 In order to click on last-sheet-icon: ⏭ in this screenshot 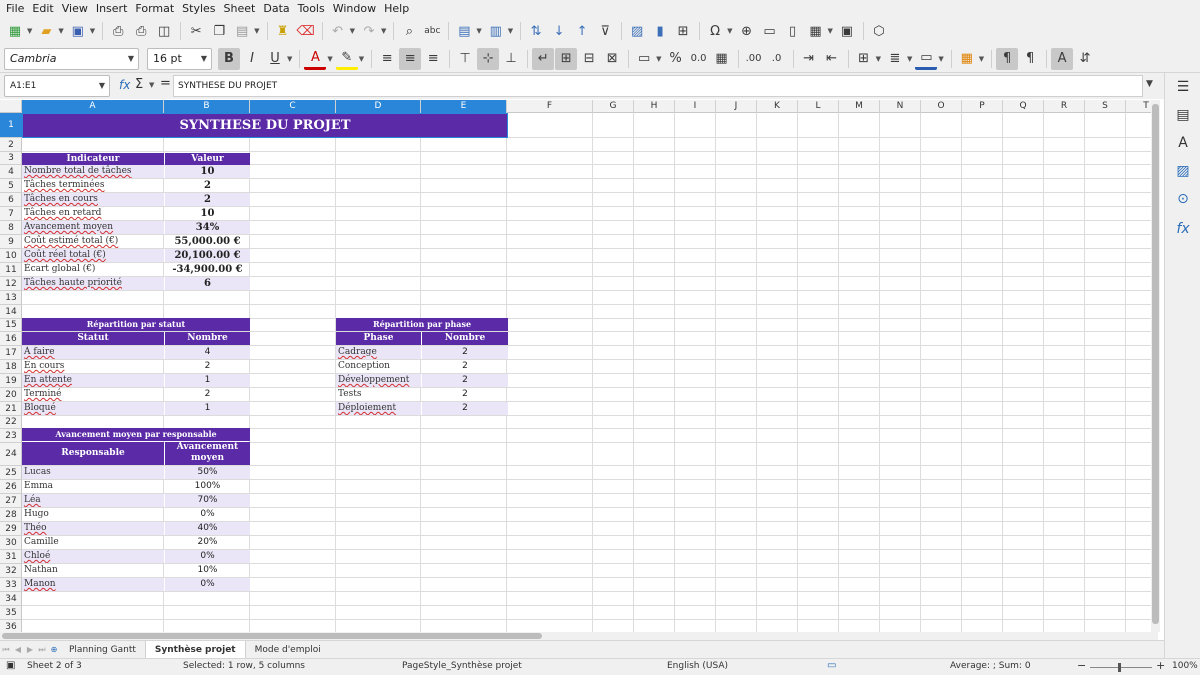, I will do `click(42, 650)`.